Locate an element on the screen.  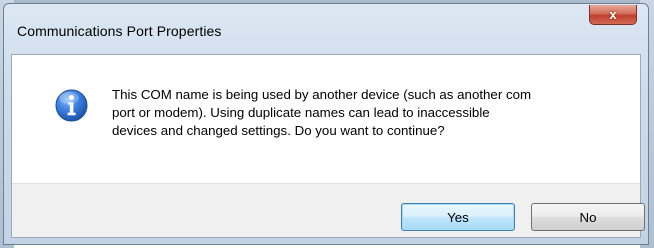
close-button: x is located at coordinates (613, 15).